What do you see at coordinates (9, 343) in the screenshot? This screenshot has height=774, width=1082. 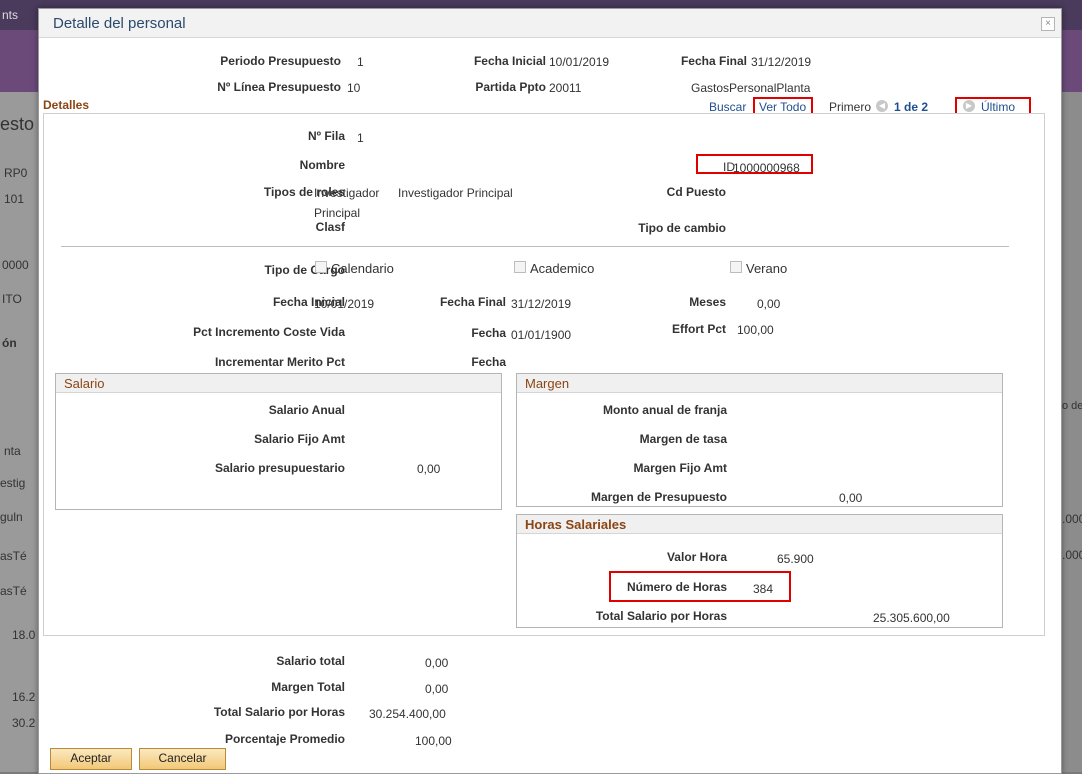 I see `background-fragment: ón` at bounding box center [9, 343].